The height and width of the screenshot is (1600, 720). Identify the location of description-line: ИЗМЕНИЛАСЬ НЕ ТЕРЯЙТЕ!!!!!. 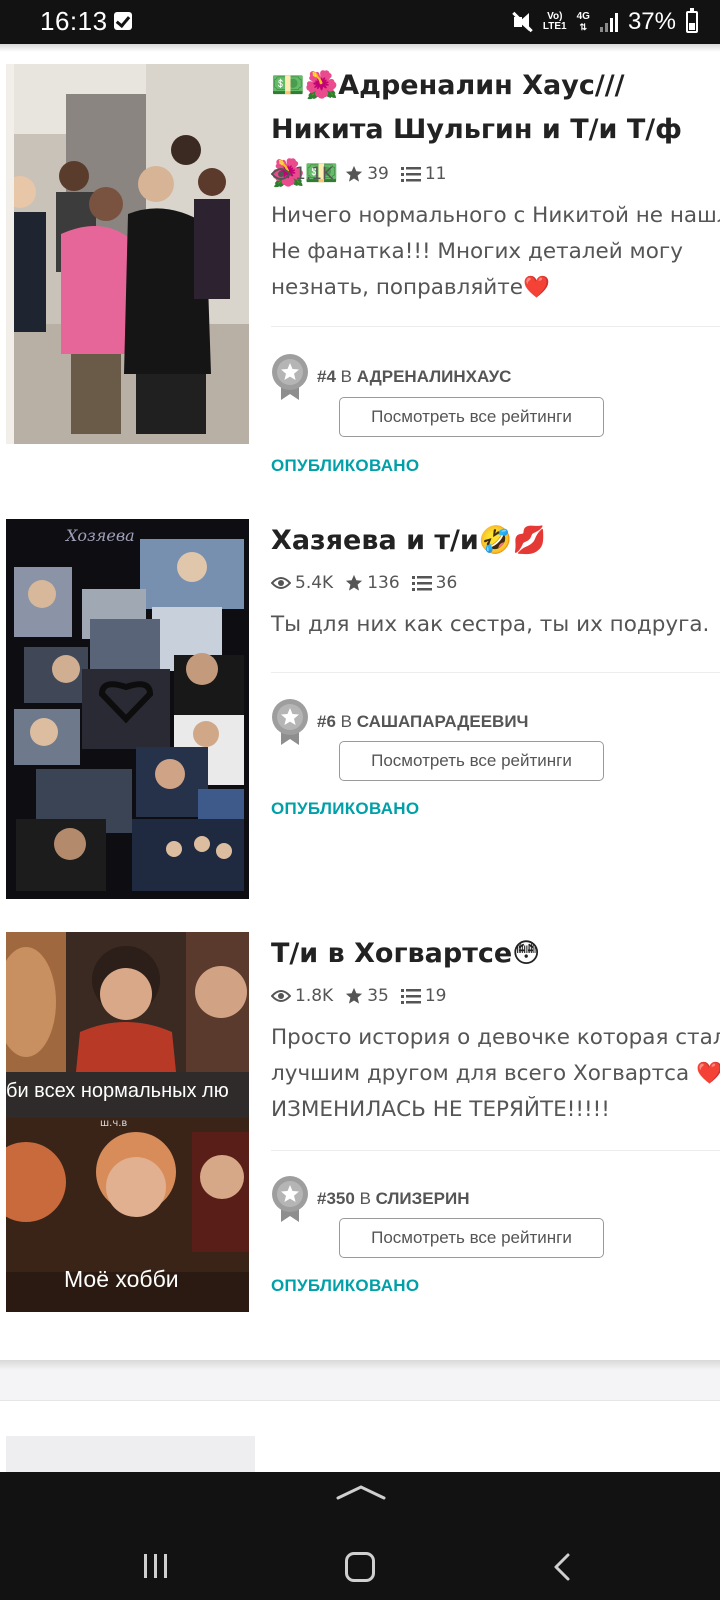
(440, 1109).